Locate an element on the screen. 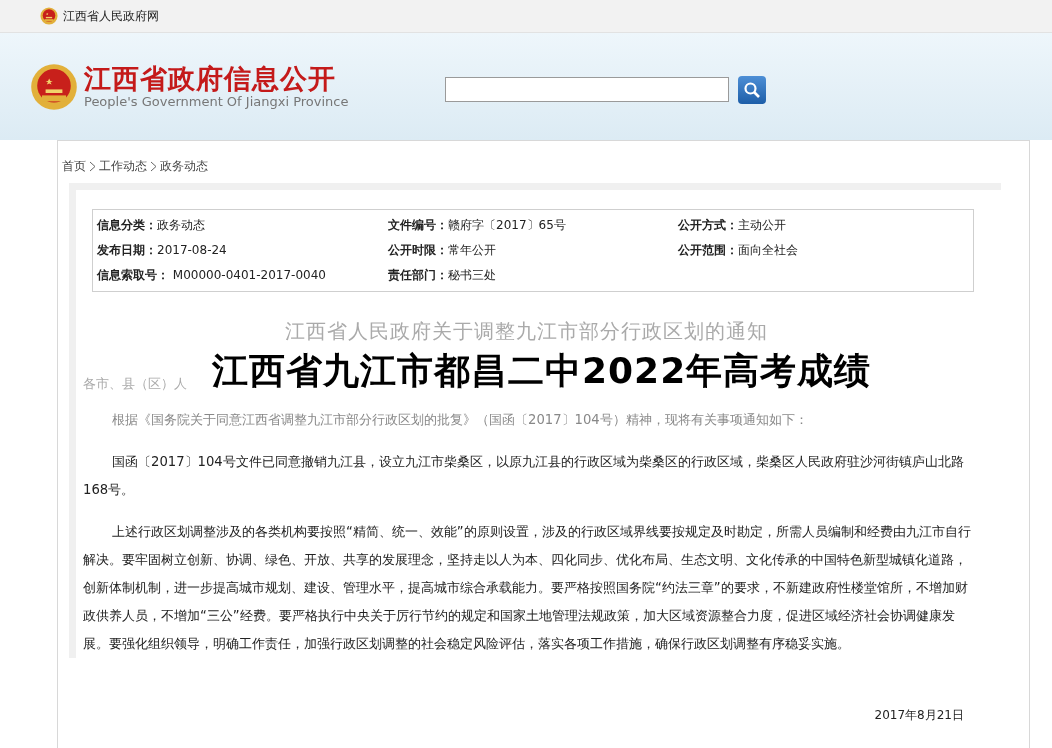 The image size is (1052, 748). breadcrumb-link: 政务动态 is located at coordinates (184, 166).